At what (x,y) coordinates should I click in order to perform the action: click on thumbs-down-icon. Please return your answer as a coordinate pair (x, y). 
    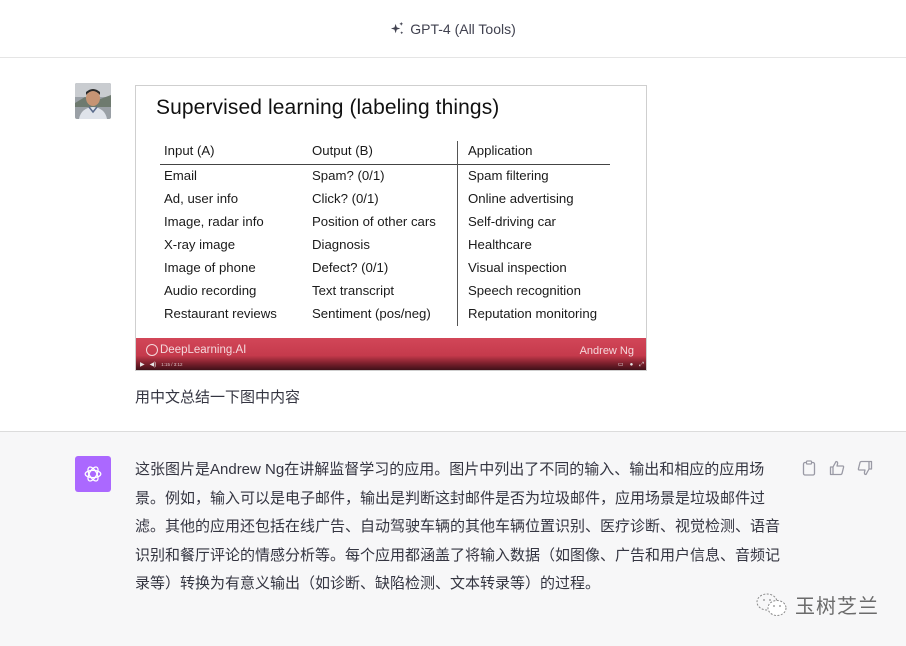
    Looking at the image, I should click on (865, 468).